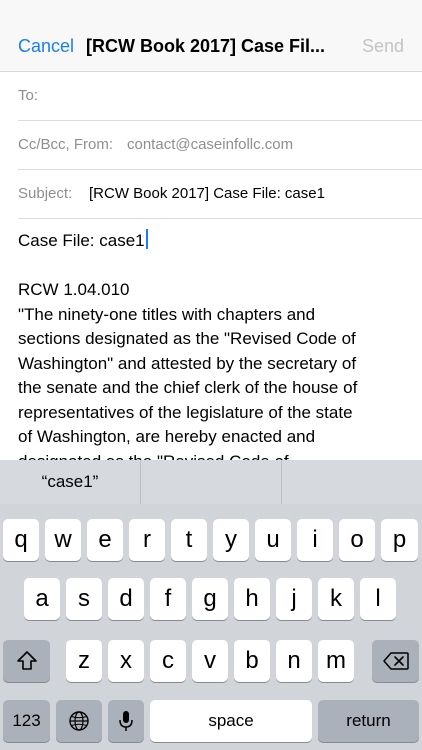 This screenshot has width=422, height=750. I want to click on key-r: r, so click(147, 540).